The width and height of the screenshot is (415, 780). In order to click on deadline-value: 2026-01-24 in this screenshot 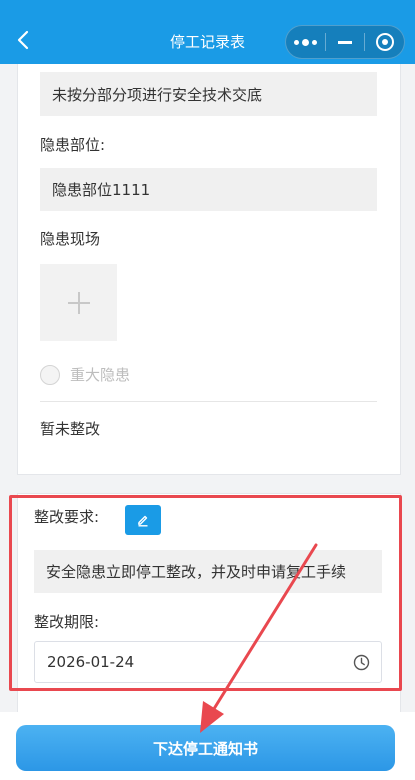, I will do `click(91, 662)`.